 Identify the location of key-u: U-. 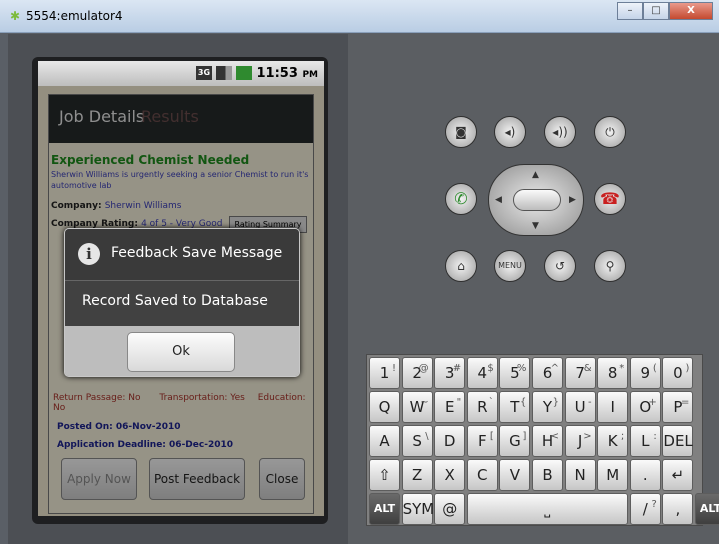
(580, 407).